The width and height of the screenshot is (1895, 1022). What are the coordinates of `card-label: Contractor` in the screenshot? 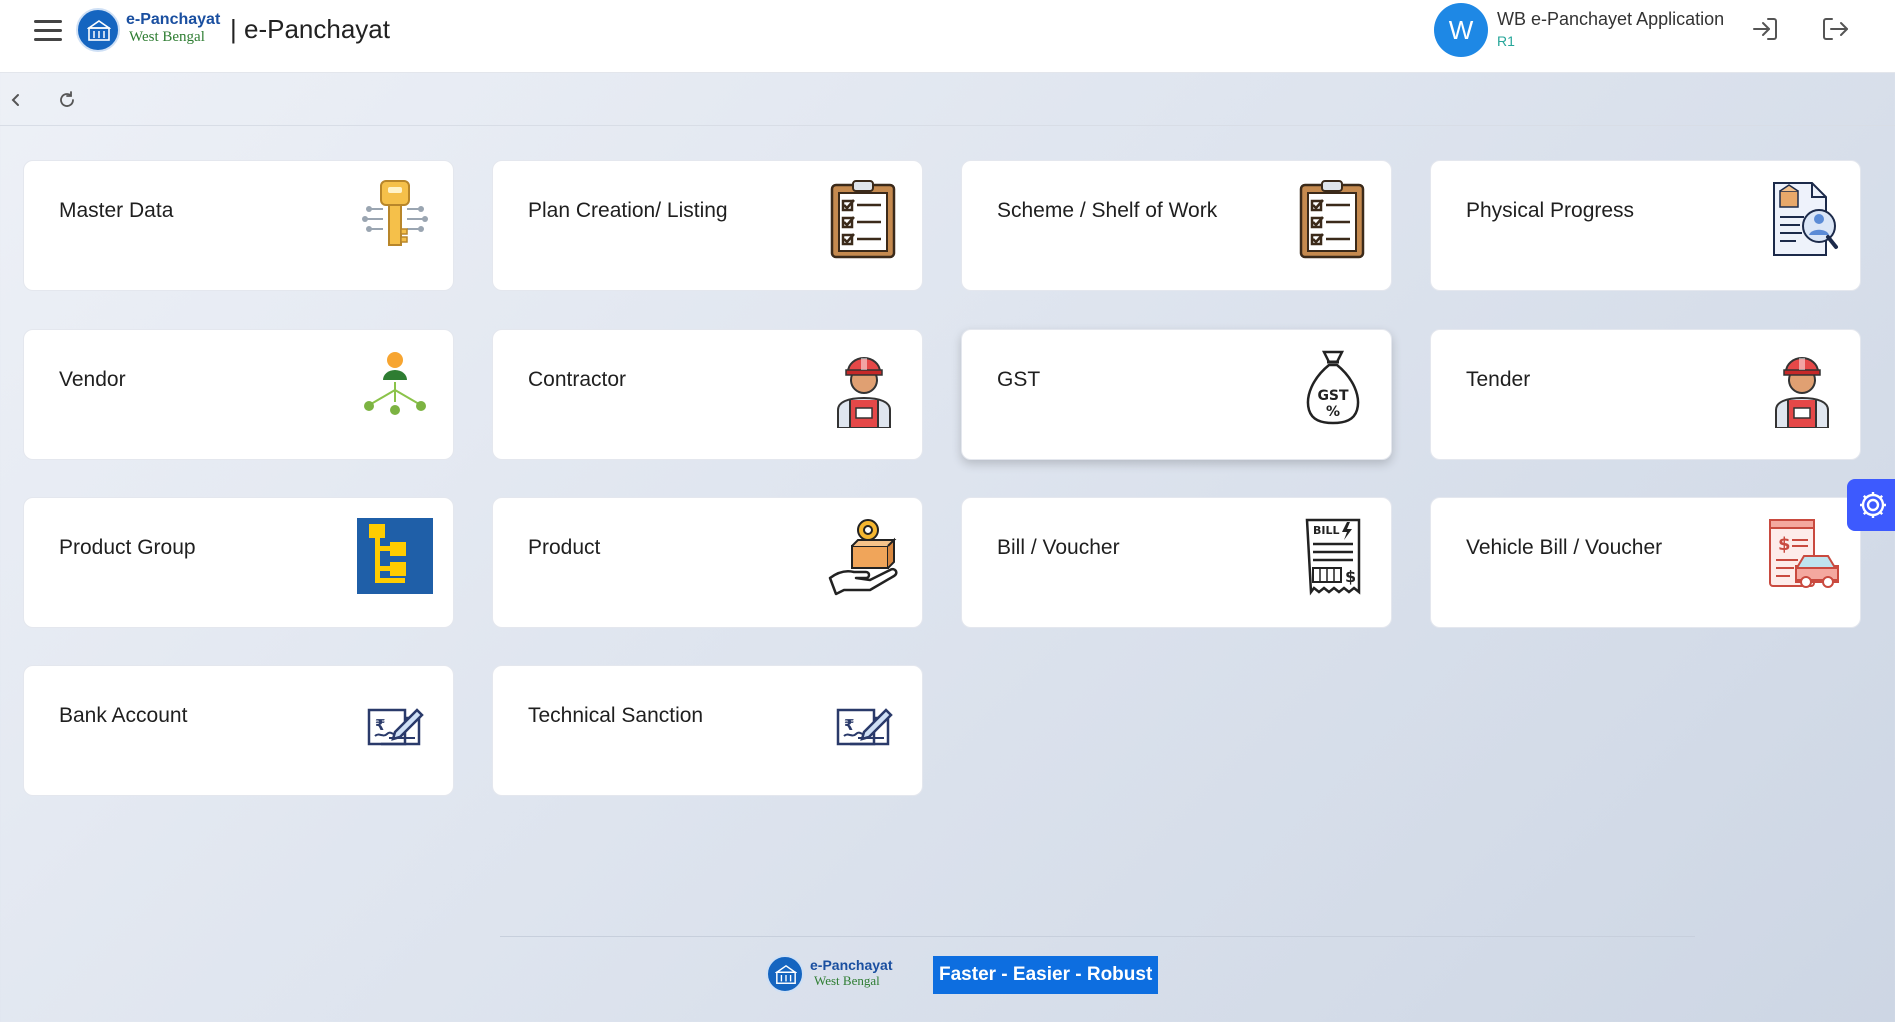 It's located at (577, 379).